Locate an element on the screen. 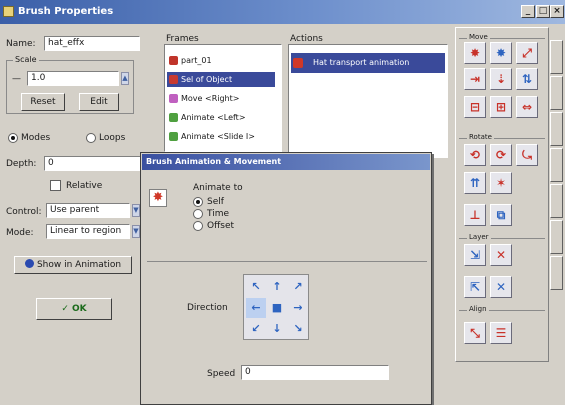 The image size is (565, 405). action-burst-icon is located at coordinates (298, 63).